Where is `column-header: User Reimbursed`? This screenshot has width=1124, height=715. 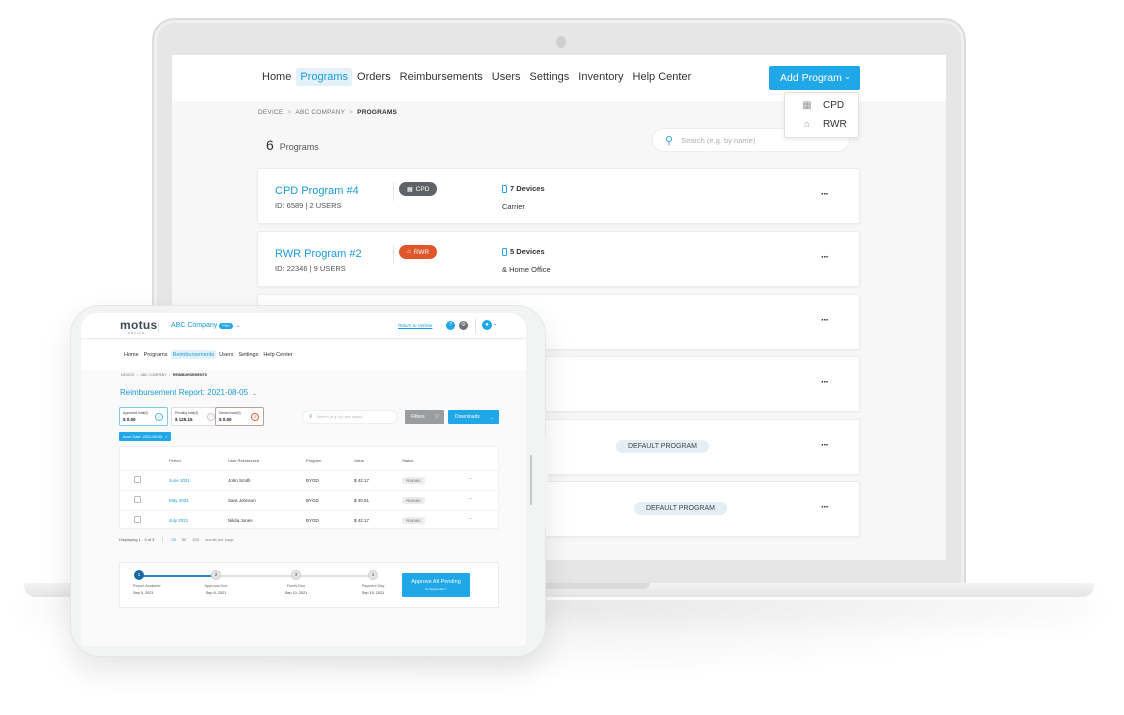
column-header: User Reimbursed is located at coordinates (243, 460).